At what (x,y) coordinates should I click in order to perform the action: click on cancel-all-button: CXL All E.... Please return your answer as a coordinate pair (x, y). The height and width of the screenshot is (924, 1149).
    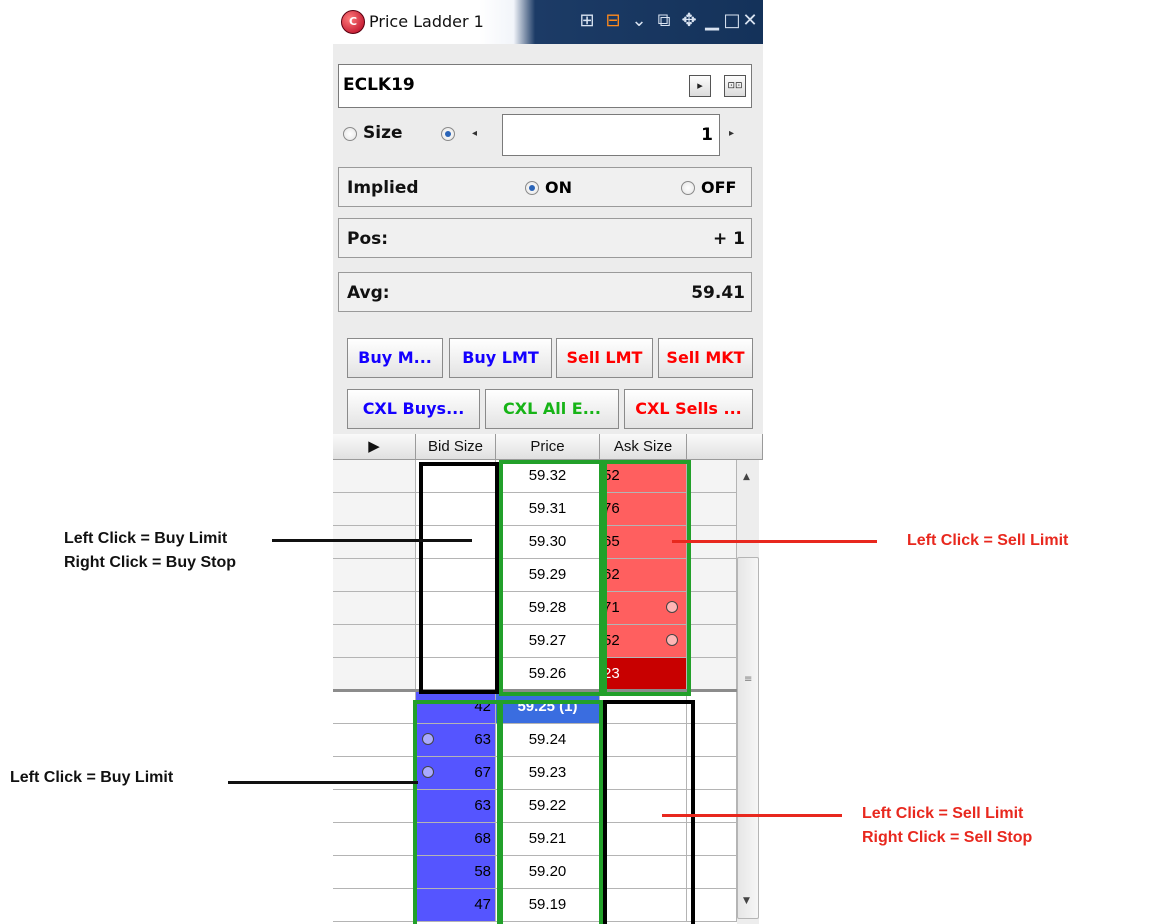
    Looking at the image, I should click on (552, 409).